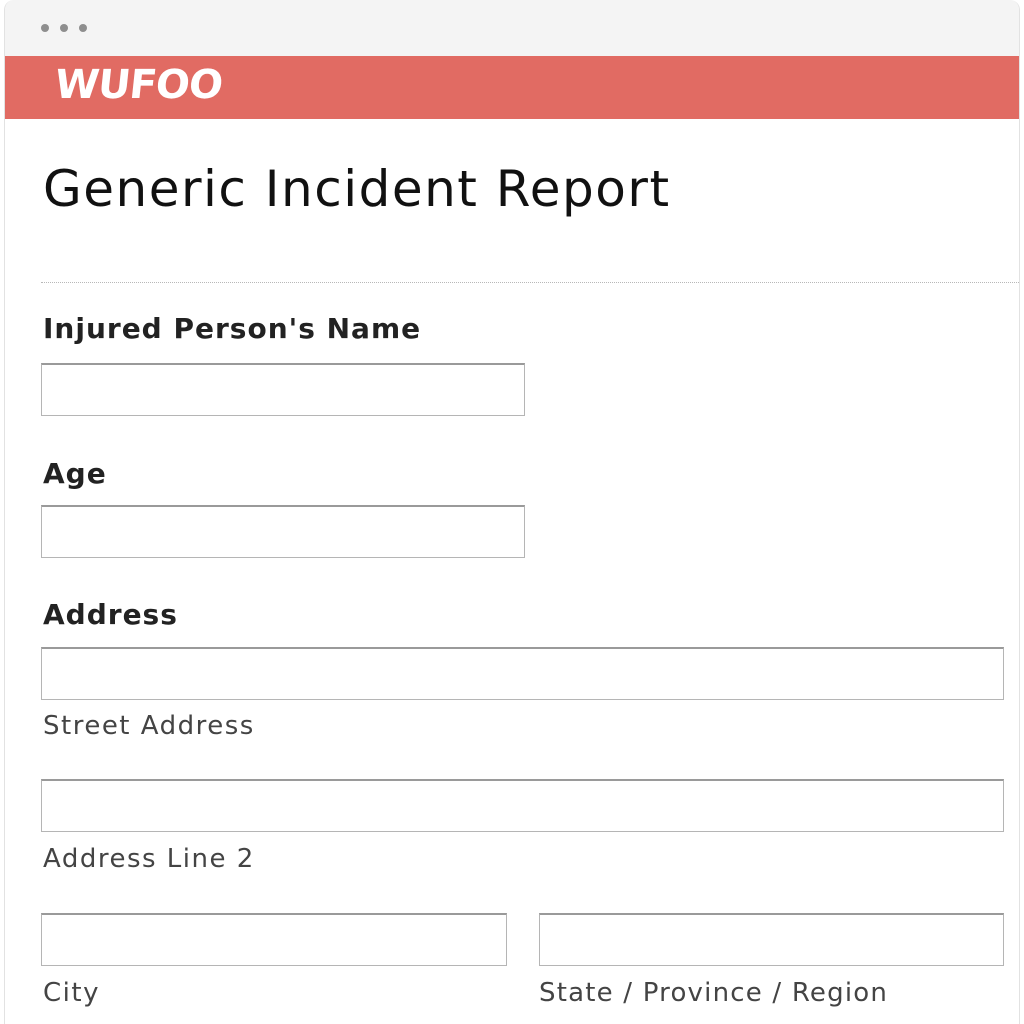 The width and height of the screenshot is (1024, 1024). Describe the element at coordinates (283, 389) in the screenshot. I see `name-input` at that location.